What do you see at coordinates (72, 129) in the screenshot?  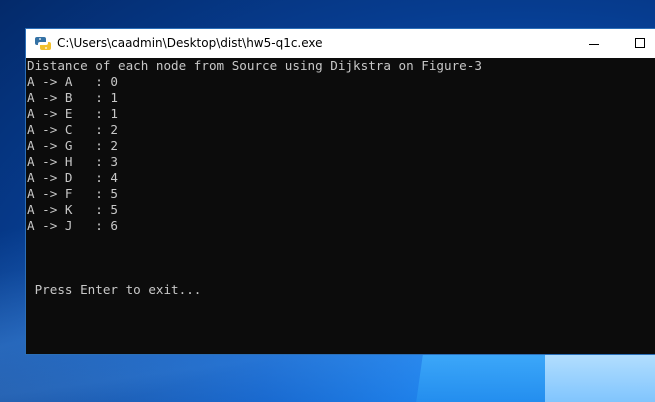 I see `console-result-line: A -> C : 2` at bounding box center [72, 129].